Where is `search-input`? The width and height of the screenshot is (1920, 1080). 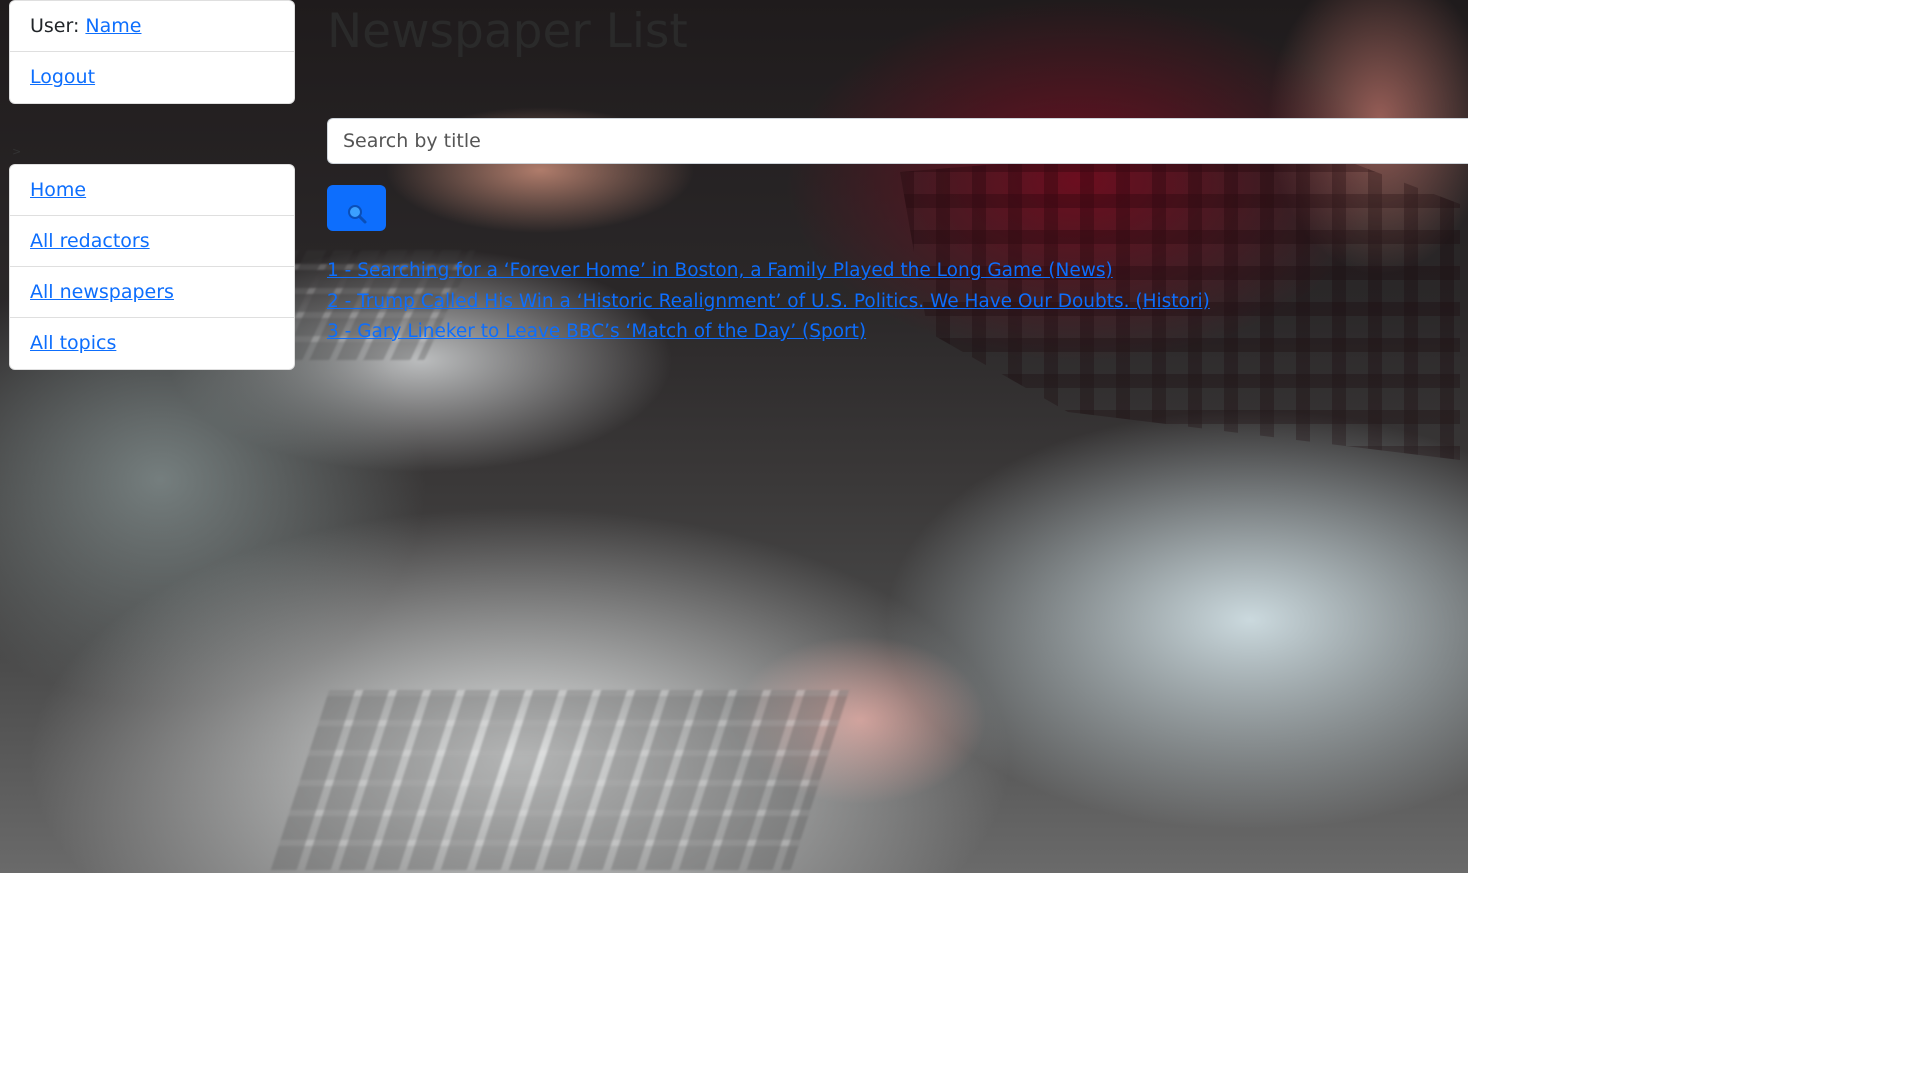 search-input is located at coordinates (897, 141).